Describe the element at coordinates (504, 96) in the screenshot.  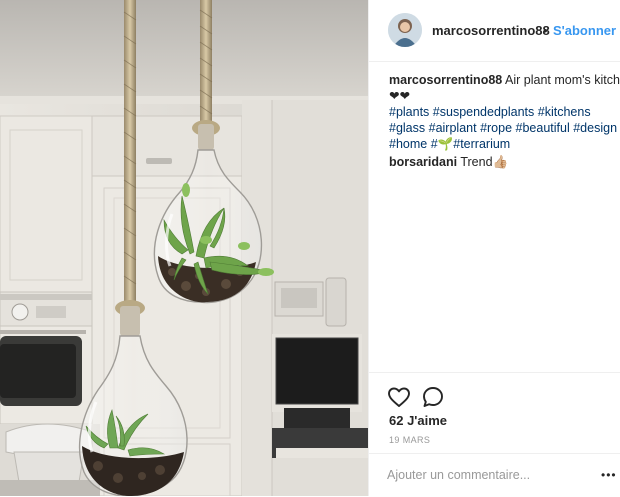
I see `caption-line-2: ❤❤` at that location.